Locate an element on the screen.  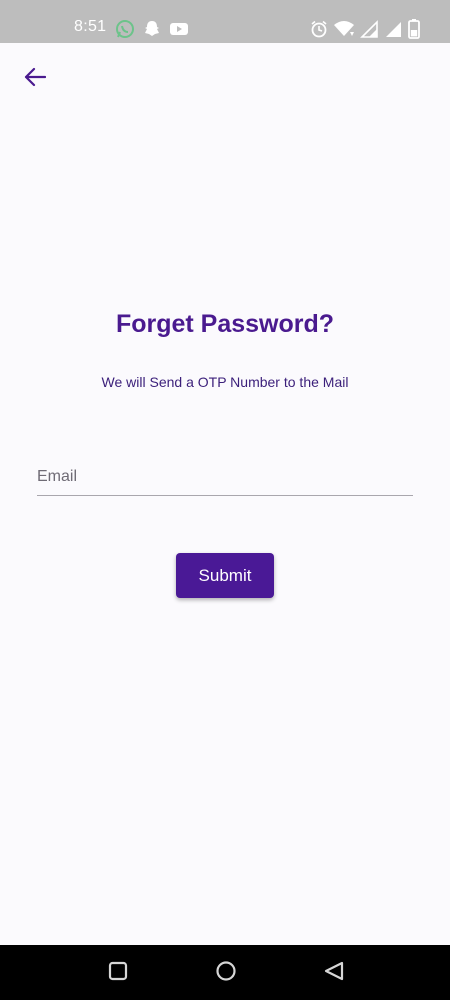
back-nav-button is located at coordinates (334, 973).